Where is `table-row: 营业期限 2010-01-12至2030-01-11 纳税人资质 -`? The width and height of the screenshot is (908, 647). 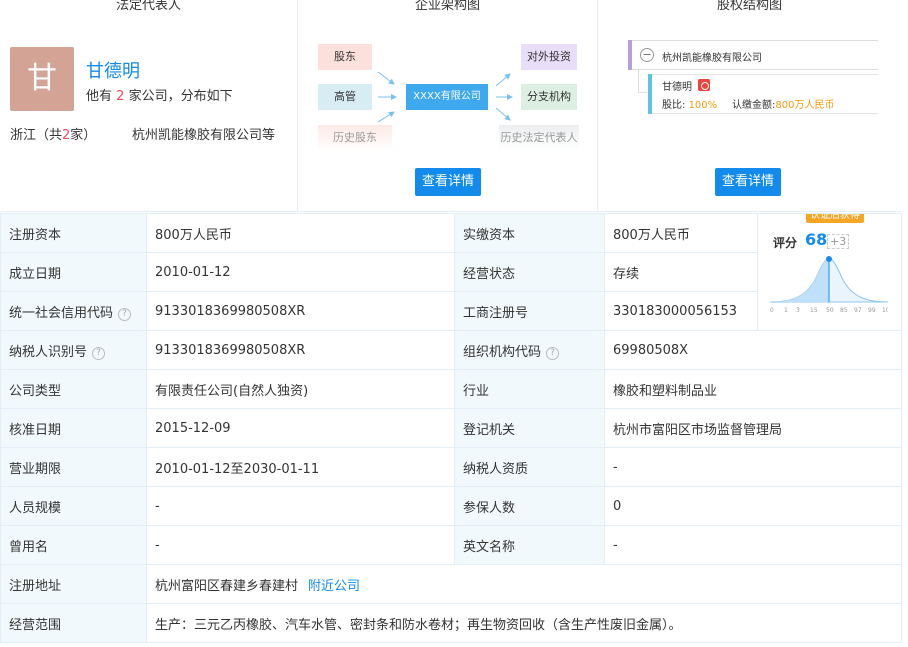
table-row: 营业期限 2010-01-12至2030-01-11 纳税人资质 - is located at coordinates (451, 467).